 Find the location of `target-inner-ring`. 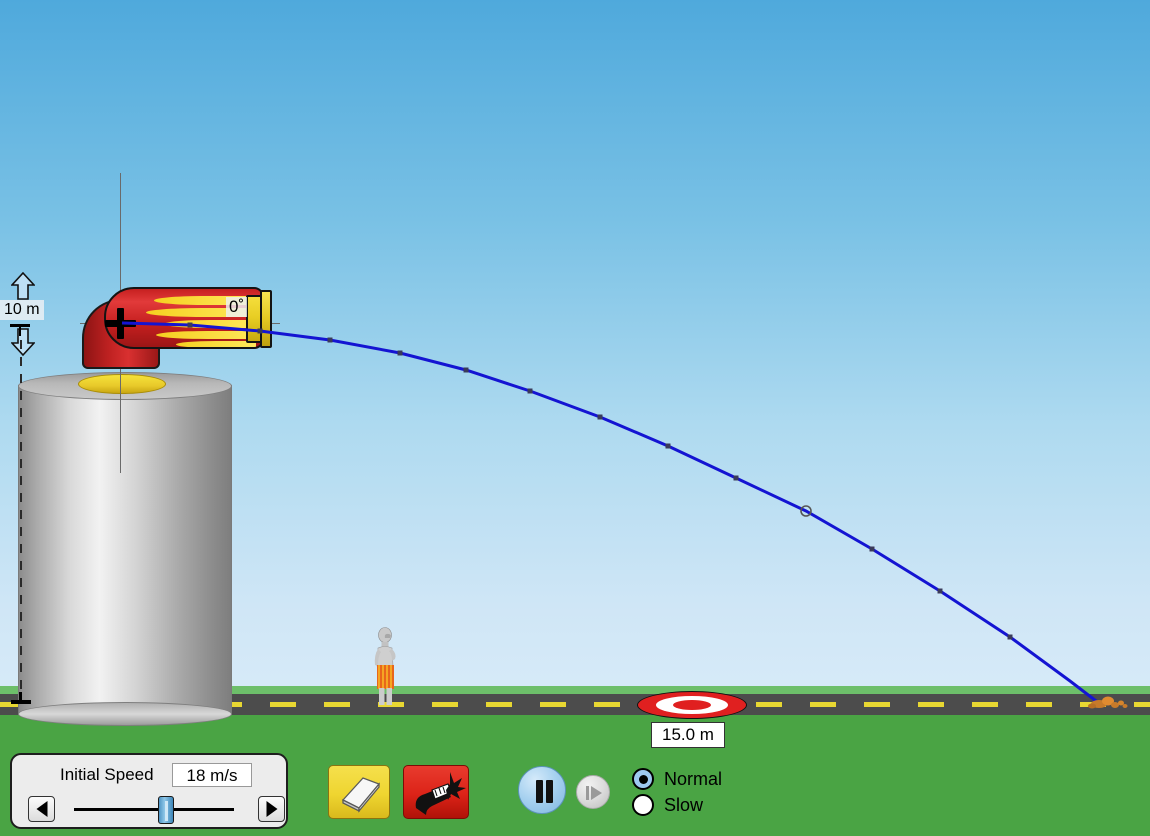

target-inner-ring is located at coordinates (692, 705).